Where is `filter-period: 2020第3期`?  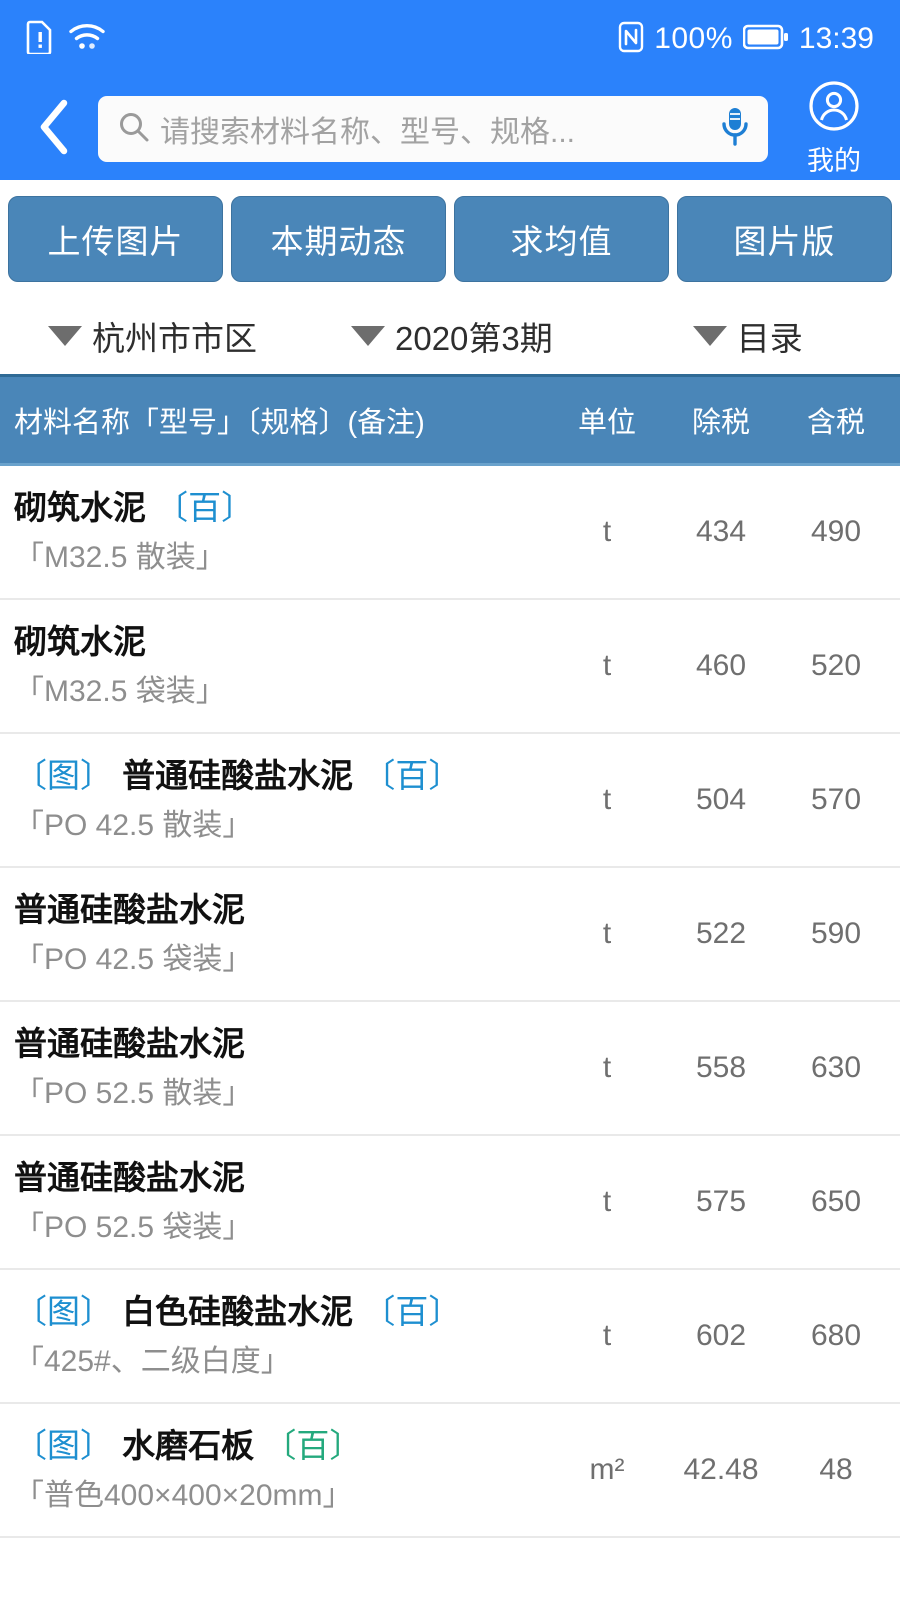 filter-period: 2020第3期 is located at coordinates (452, 336).